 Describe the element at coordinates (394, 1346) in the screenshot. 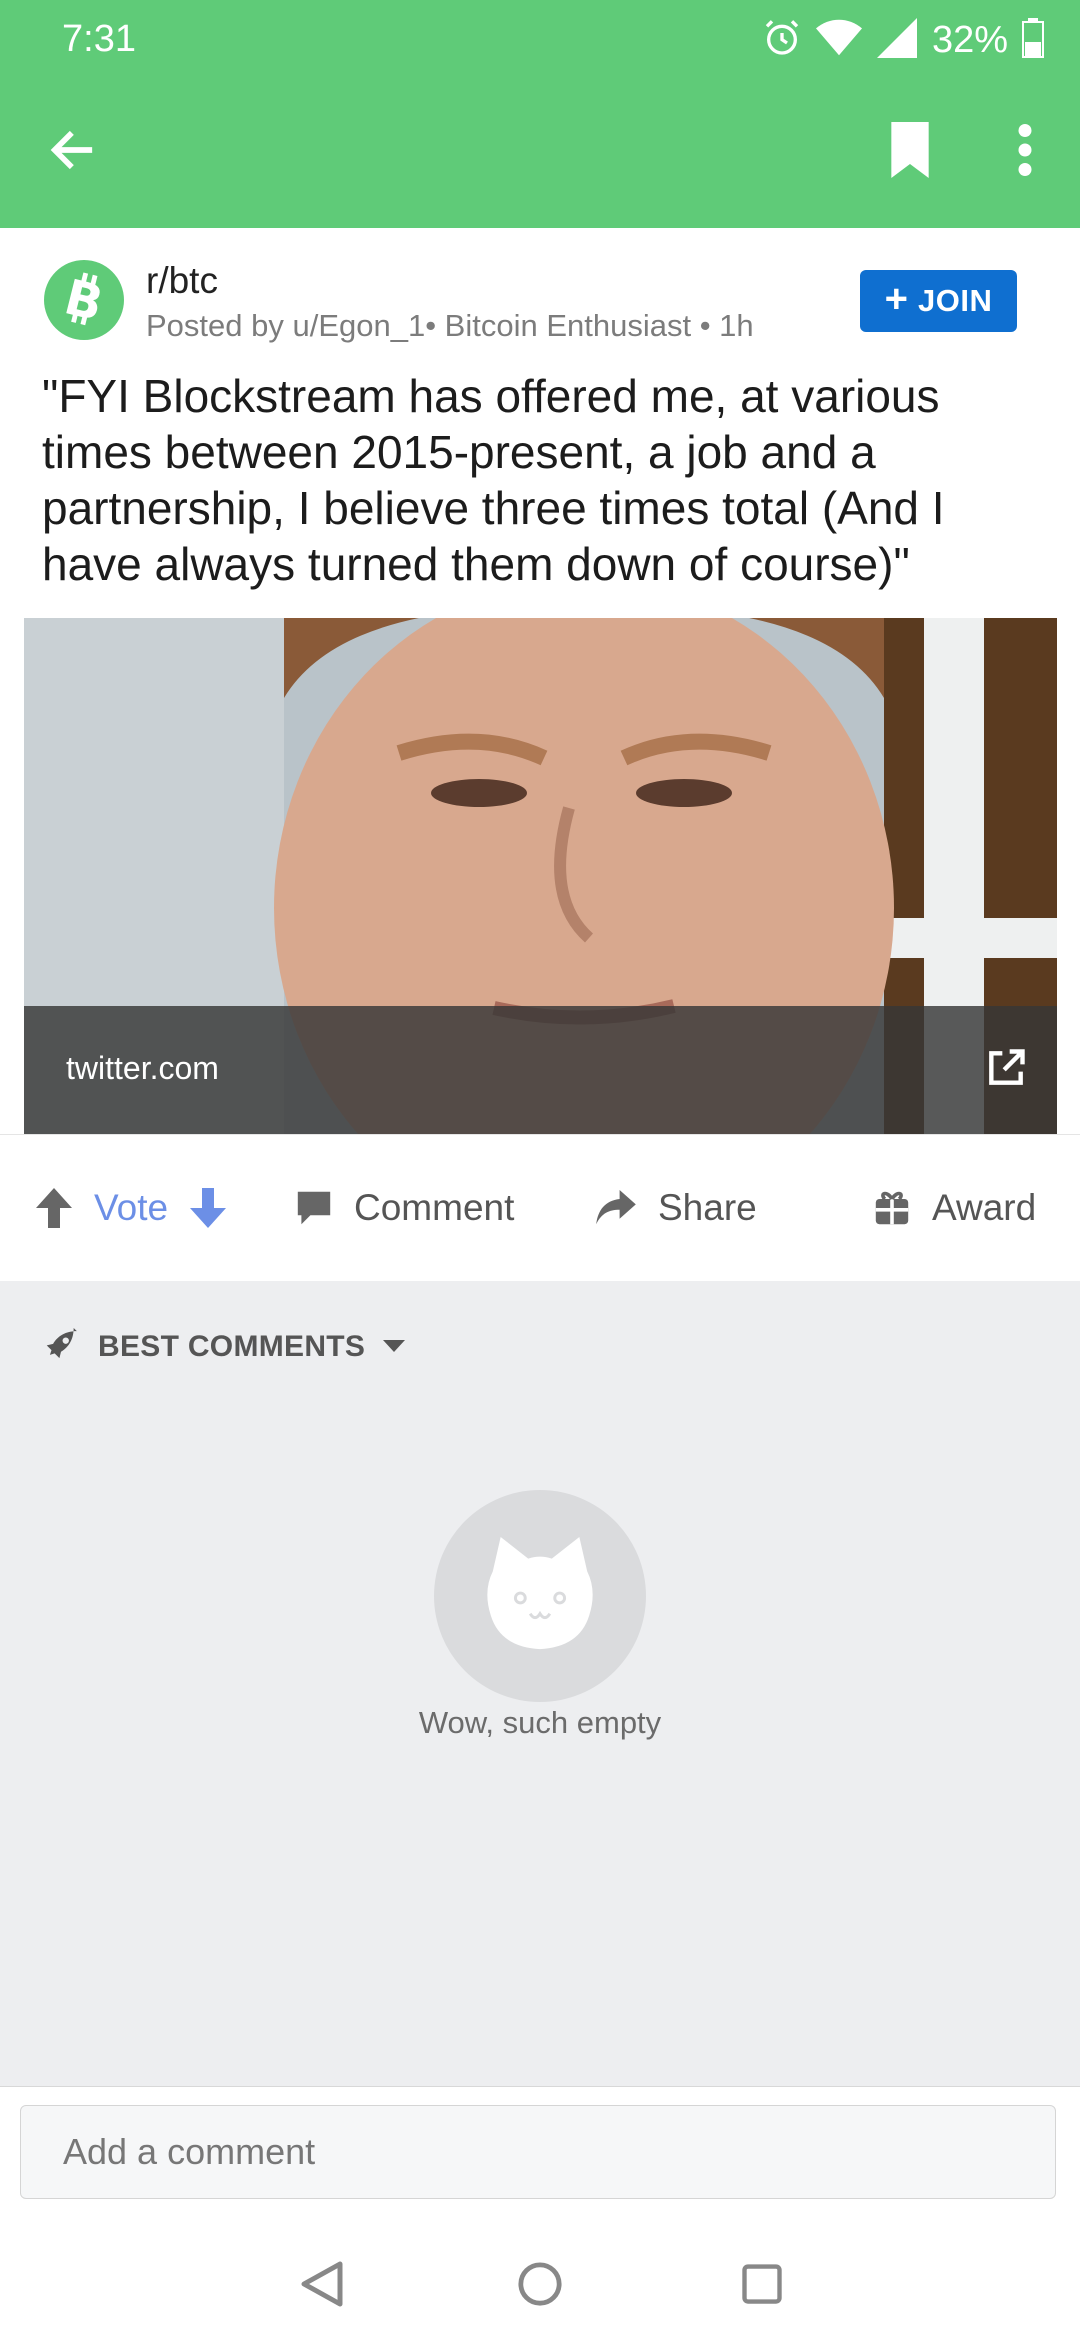

I see `caret-down-icon` at that location.